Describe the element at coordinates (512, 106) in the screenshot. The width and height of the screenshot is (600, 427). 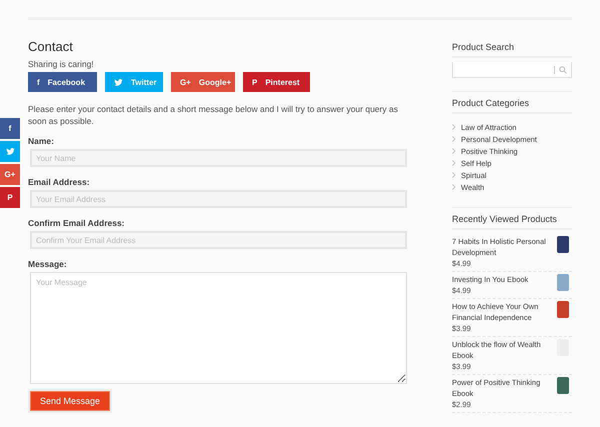
I see `section-title: Product Categories` at that location.